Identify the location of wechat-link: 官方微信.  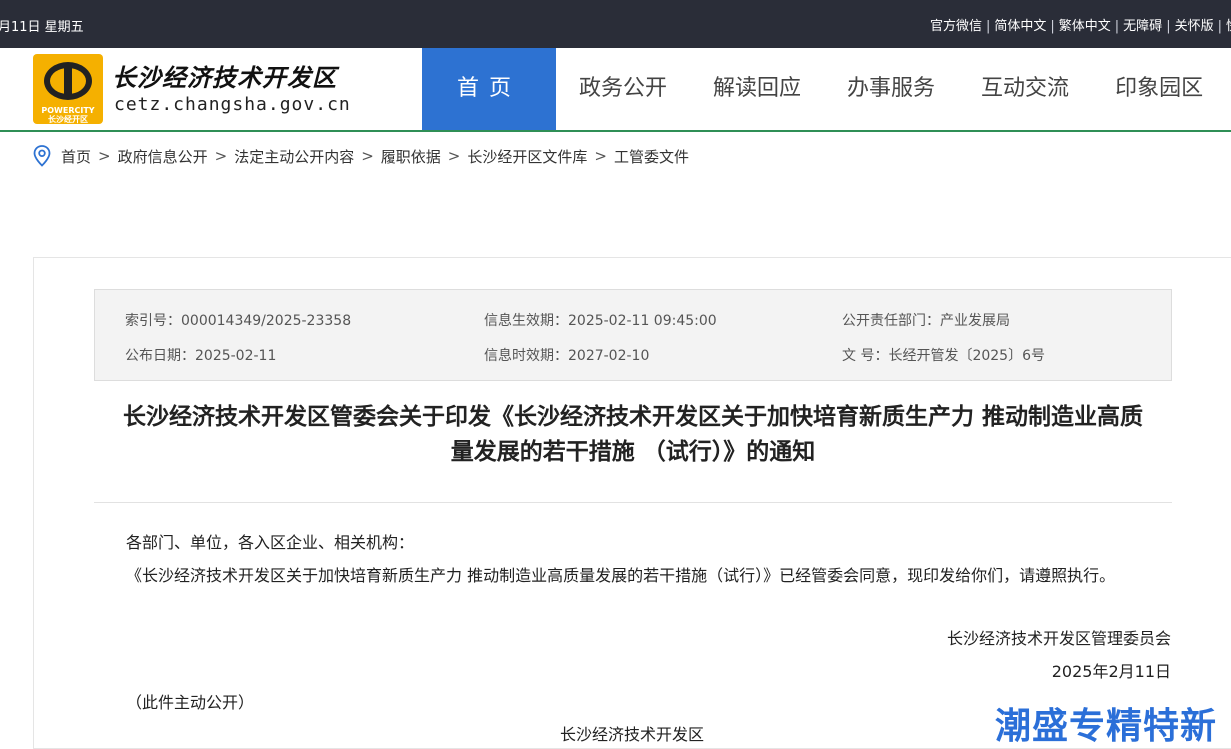
(956, 26).